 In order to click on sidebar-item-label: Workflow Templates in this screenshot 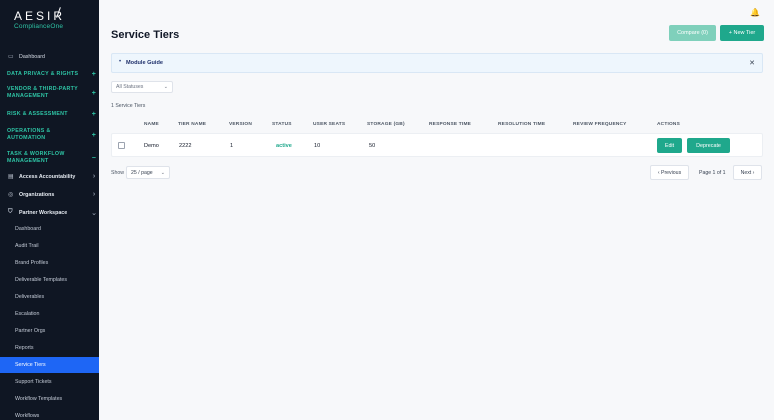, I will do `click(39, 399)`.